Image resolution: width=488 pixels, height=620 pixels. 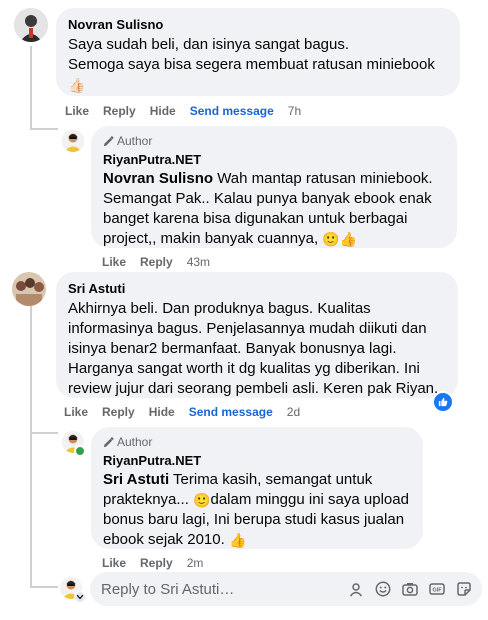 I want to click on composer-tools: GIF, so click(x=415, y=589).